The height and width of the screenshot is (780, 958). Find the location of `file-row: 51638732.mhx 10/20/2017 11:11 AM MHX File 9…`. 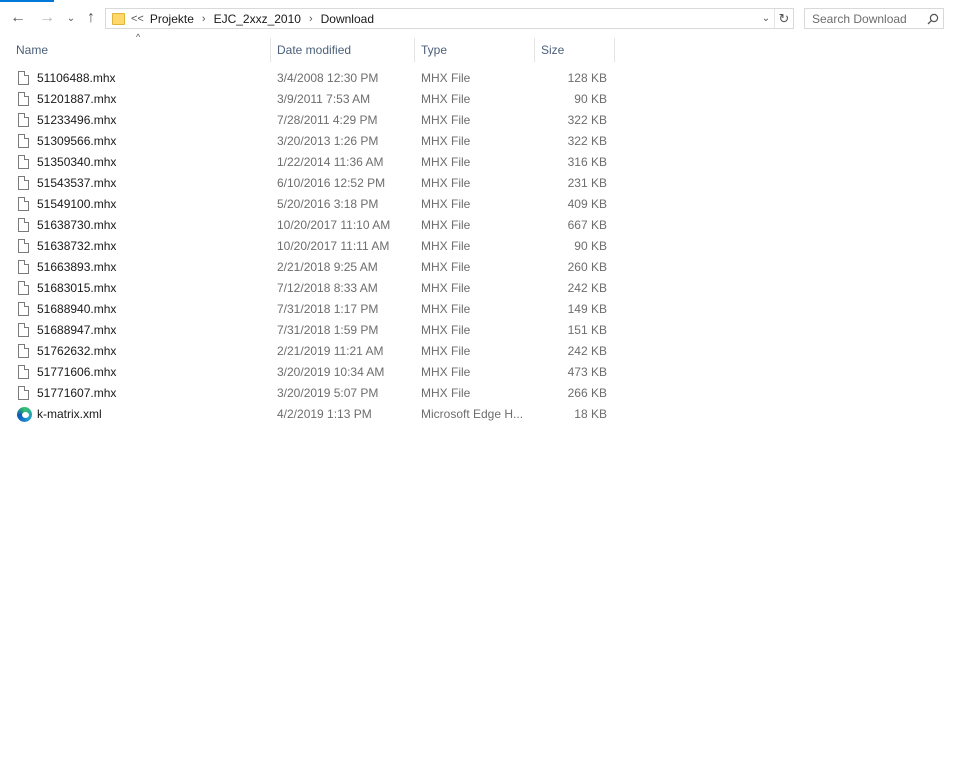

file-row: 51638732.mhx 10/20/2017 11:11 AM MHX File 9… is located at coordinates (308, 246).